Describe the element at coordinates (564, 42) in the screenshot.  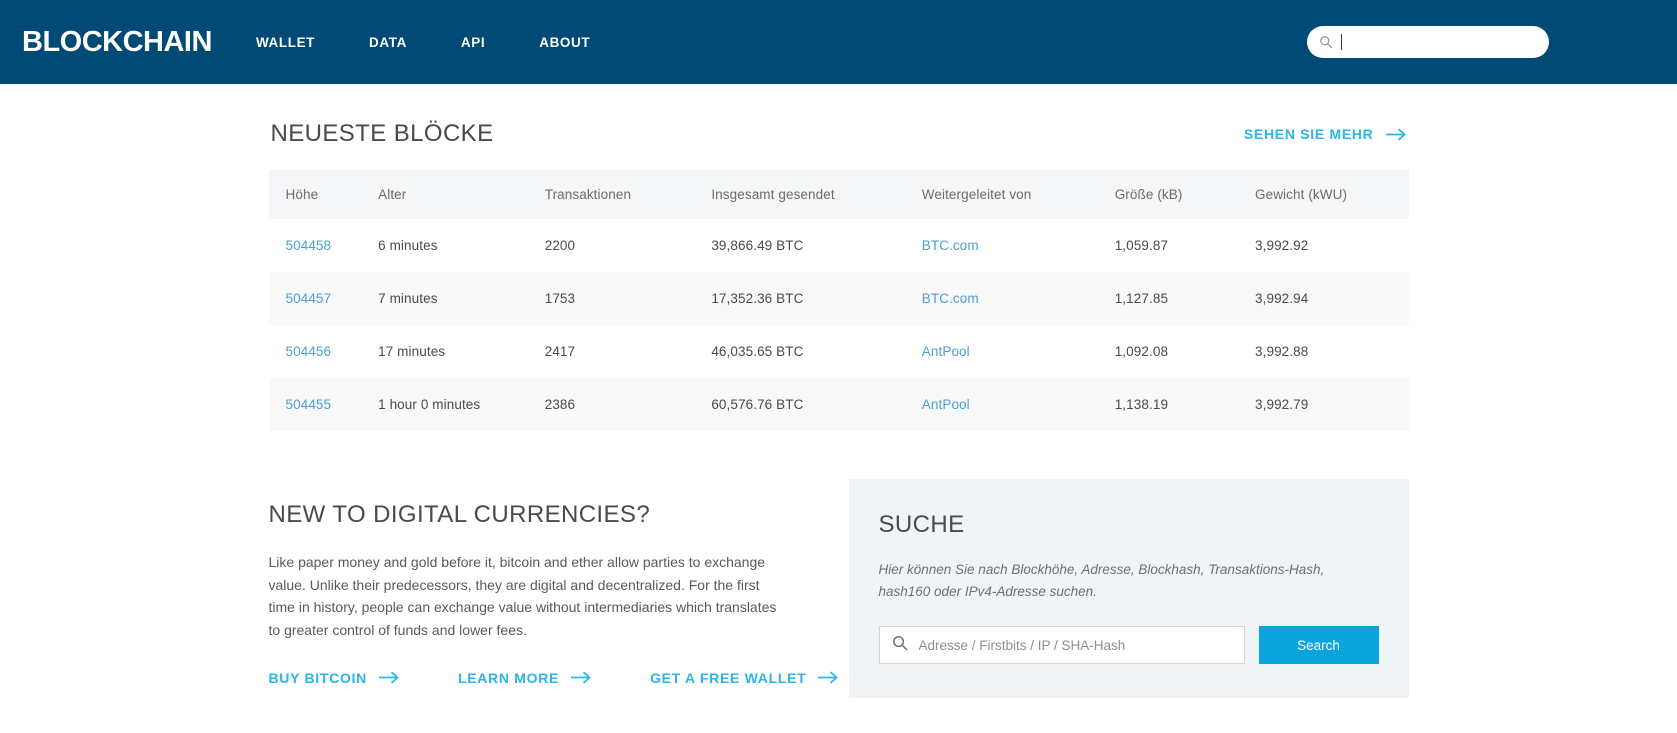
I see `nav-item-about: ABOUT` at that location.